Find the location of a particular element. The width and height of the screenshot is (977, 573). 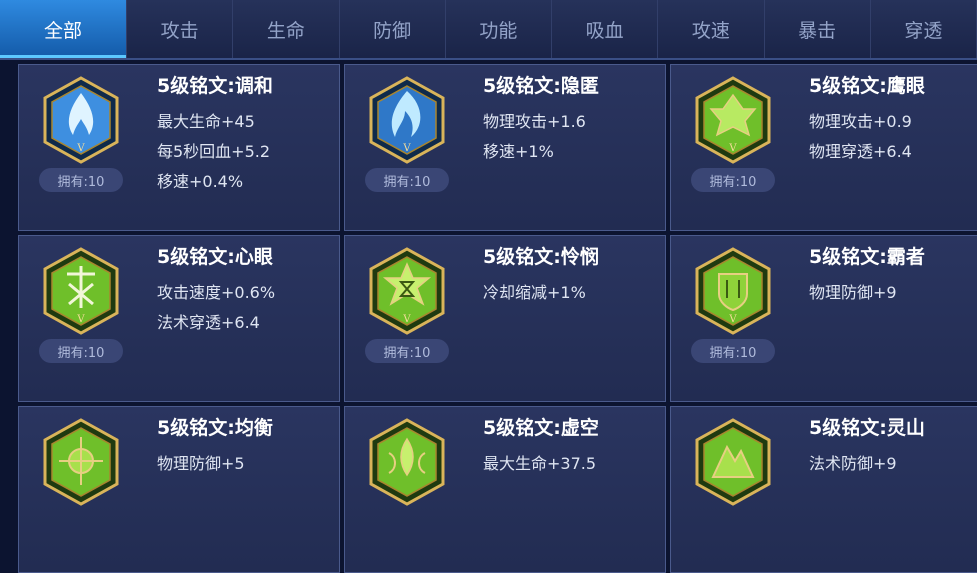

rune-title: 5级铭文:鹰眼 is located at coordinates (867, 86).